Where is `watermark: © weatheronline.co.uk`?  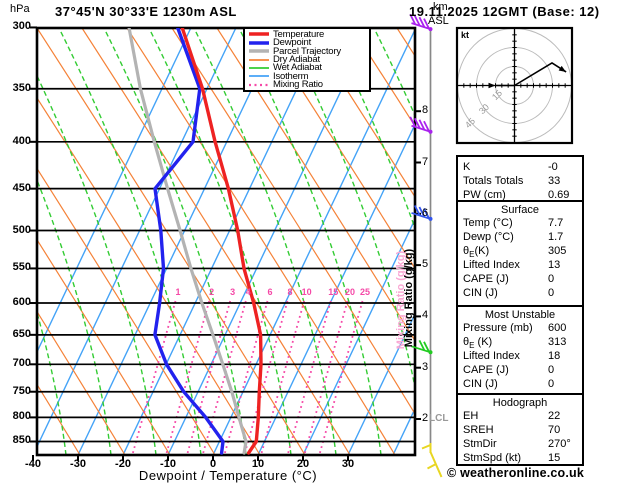 watermark: © weatheronline.co.uk is located at coordinates (516, 473).